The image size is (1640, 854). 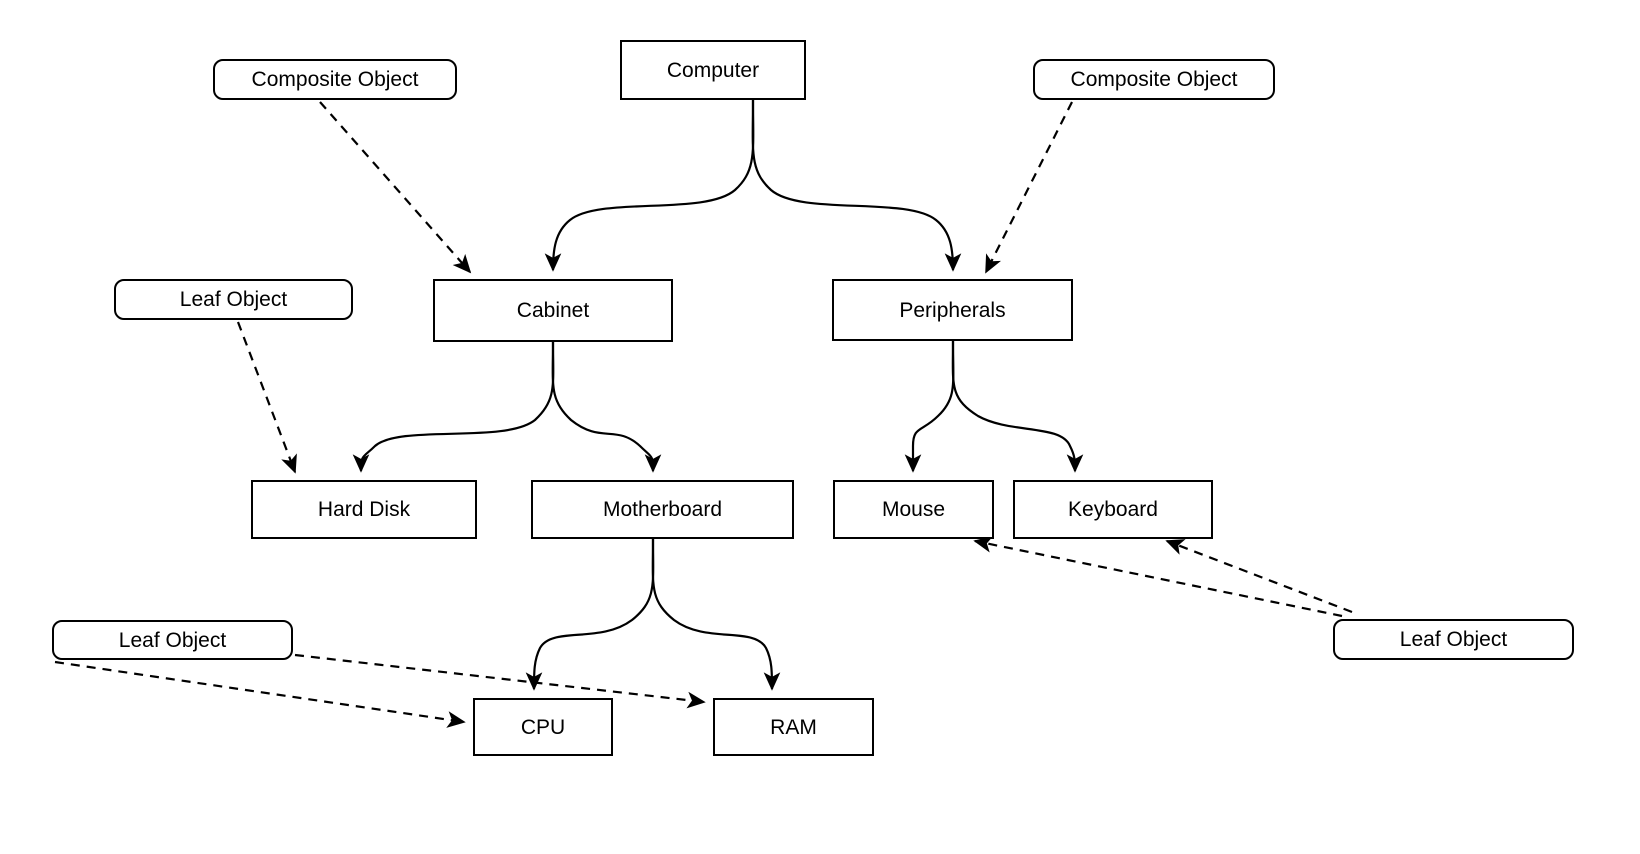 I want to click on node-hard-disk: Hard Disk, so click(x=364, y=509).